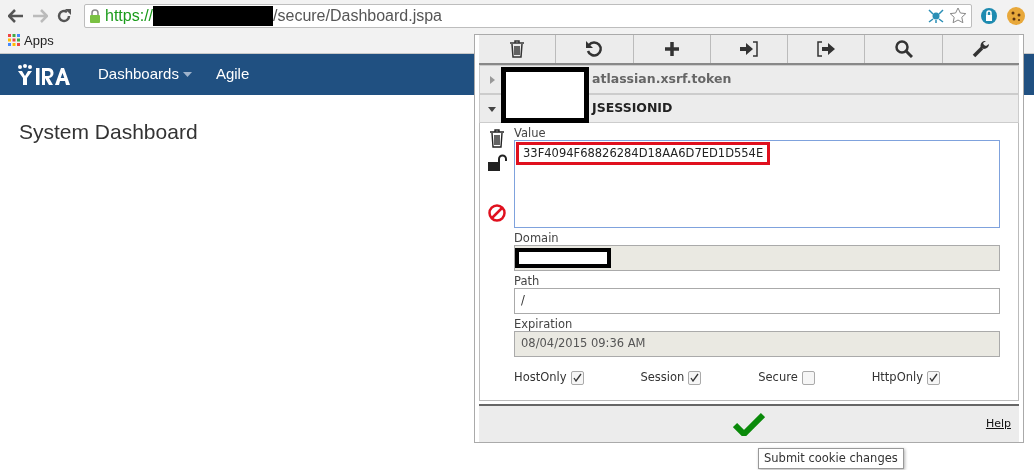 The width and height of the screenshot is (1034, 470). I want to click on submit-button, so click(749, 424).